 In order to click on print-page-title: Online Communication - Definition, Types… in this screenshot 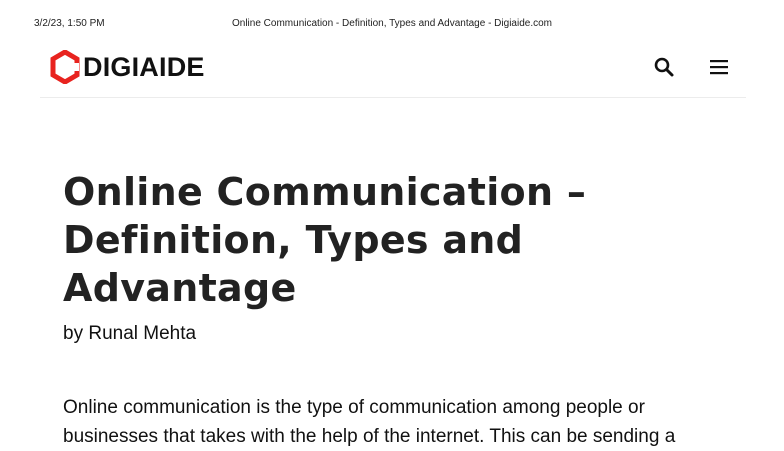, I will do `click(392, 23)`.